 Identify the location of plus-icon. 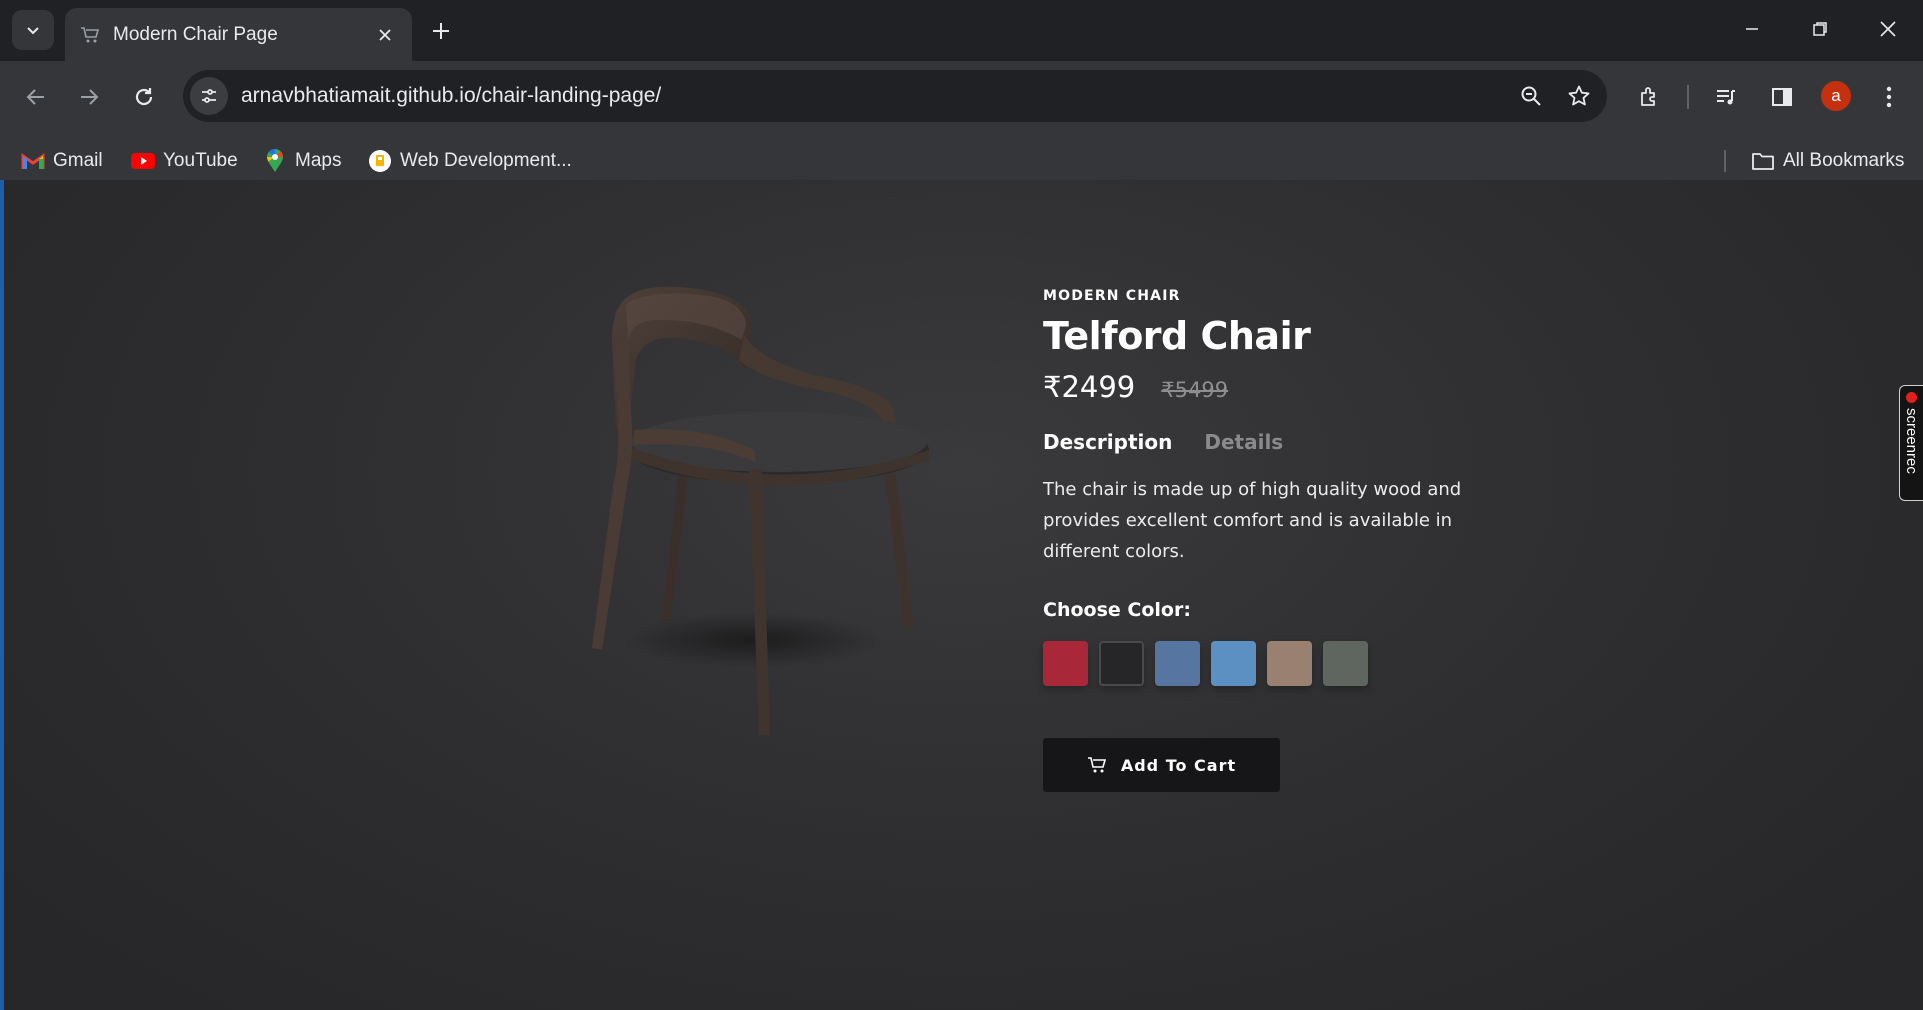
(441, 31).